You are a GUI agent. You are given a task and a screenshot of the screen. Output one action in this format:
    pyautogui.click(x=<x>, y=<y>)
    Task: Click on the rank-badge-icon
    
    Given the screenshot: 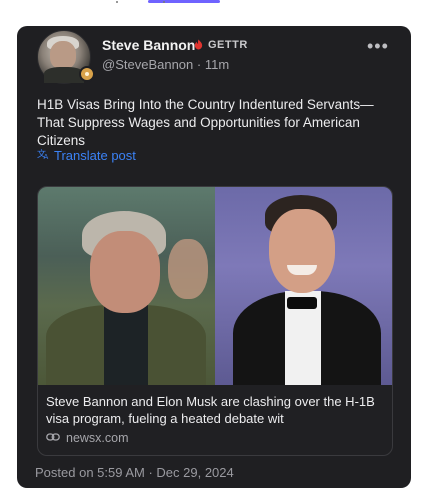 What is the action you would take?
    pyautogui.click(x=87, y=74)
    